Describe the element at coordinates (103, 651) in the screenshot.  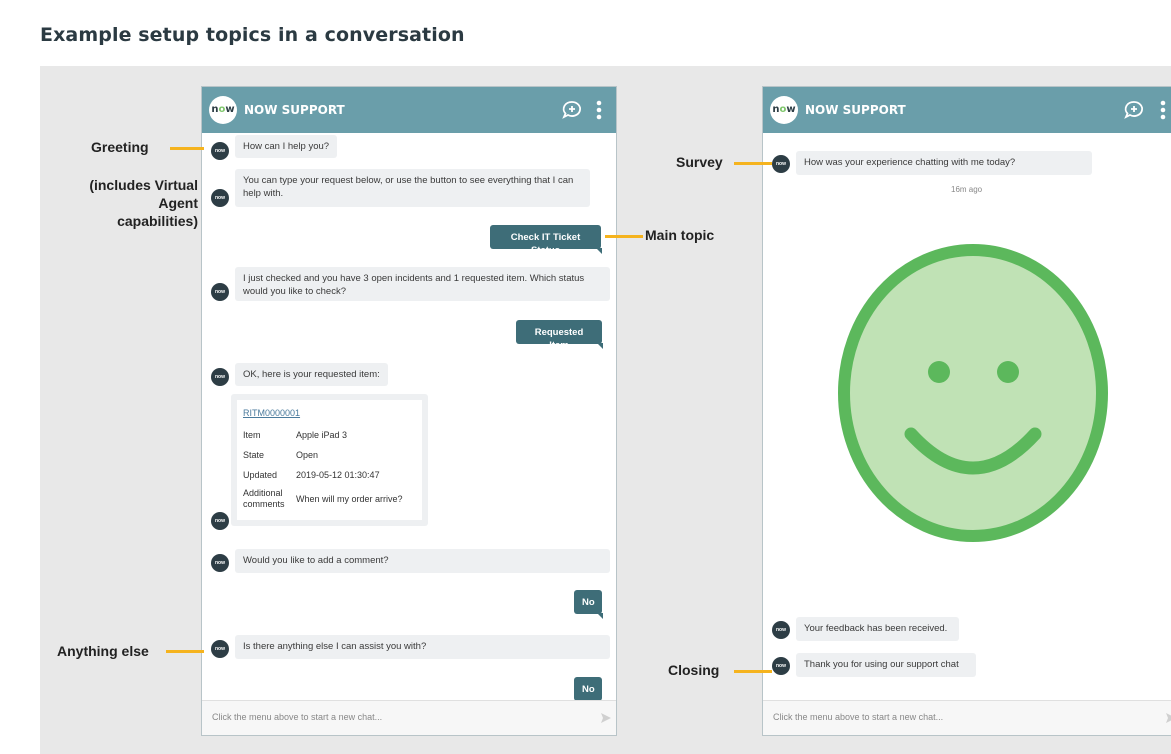
I see `callout-anything-else: Anything else` at that location.